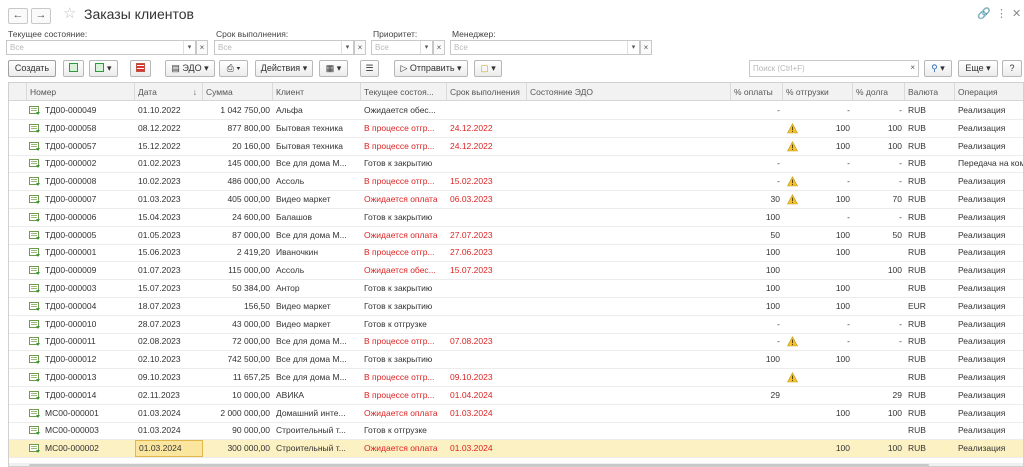 This screenshot has height=467, width=1024. What do you see at coordinates (71, 288) in the screenshot?
I see `cell-number: ТД00-000003` at bounding box center [71, 288].